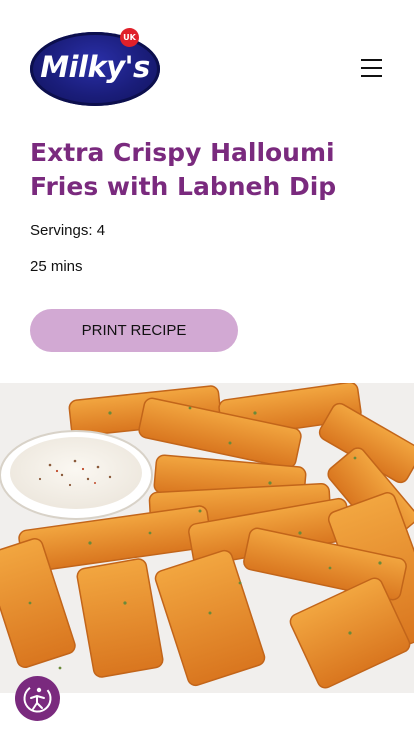 This screenshot has height=736, width=414. What do you see at coordinates (56, 266) in the screenshot?
I see `cook-time-text: 25 mins` at bounding box center [56, 266].